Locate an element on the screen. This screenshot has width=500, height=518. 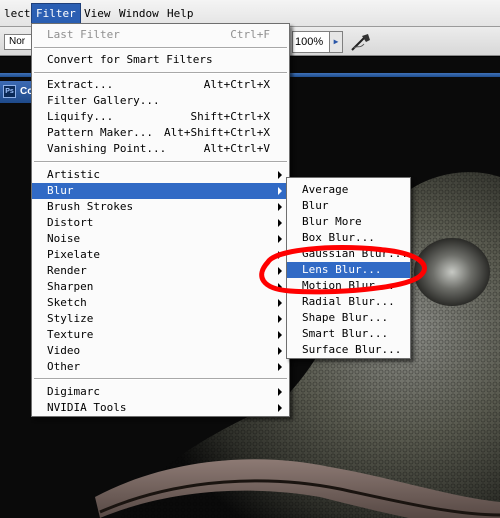
menu-item-convert-smart-filters: Convert for Smart Filters is located at coordinates (160, 60).